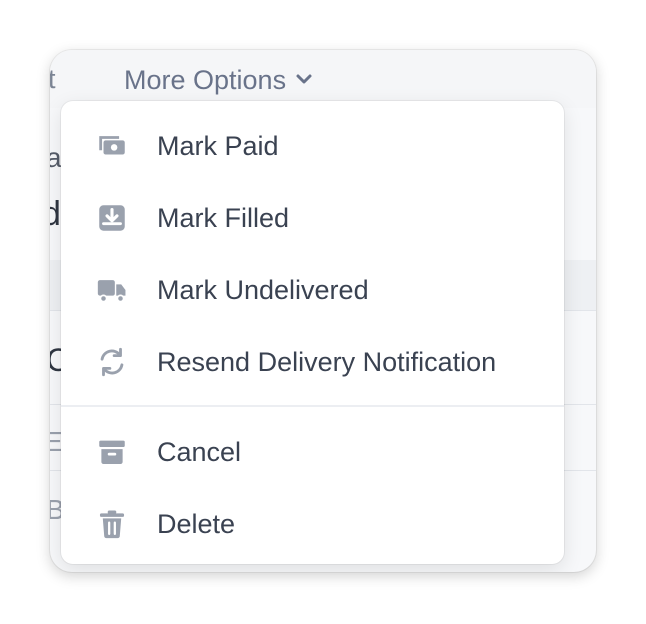 Image resolution: width=646 pixels, height=624 pixels. Describe the element at coordinates (323, 79) in the screenshot. I see `toolbar: t More Options` at that location.